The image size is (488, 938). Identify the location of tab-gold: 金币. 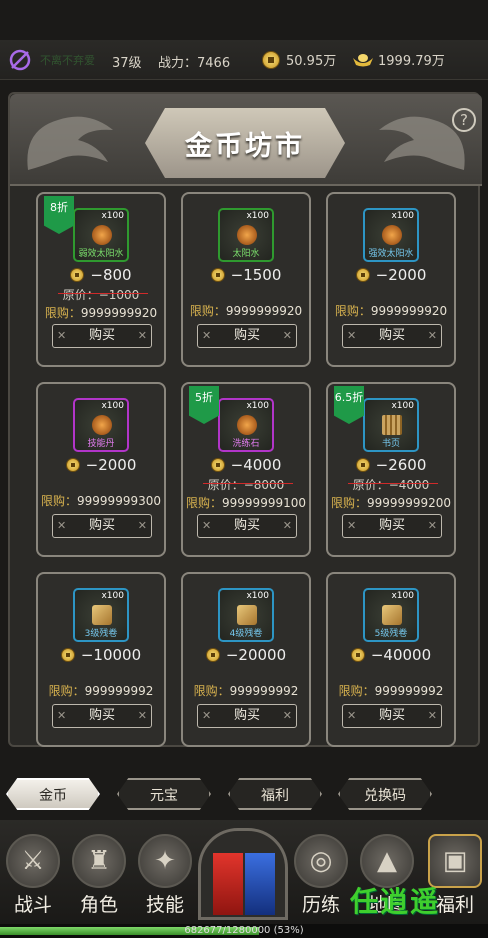
(53, 794).